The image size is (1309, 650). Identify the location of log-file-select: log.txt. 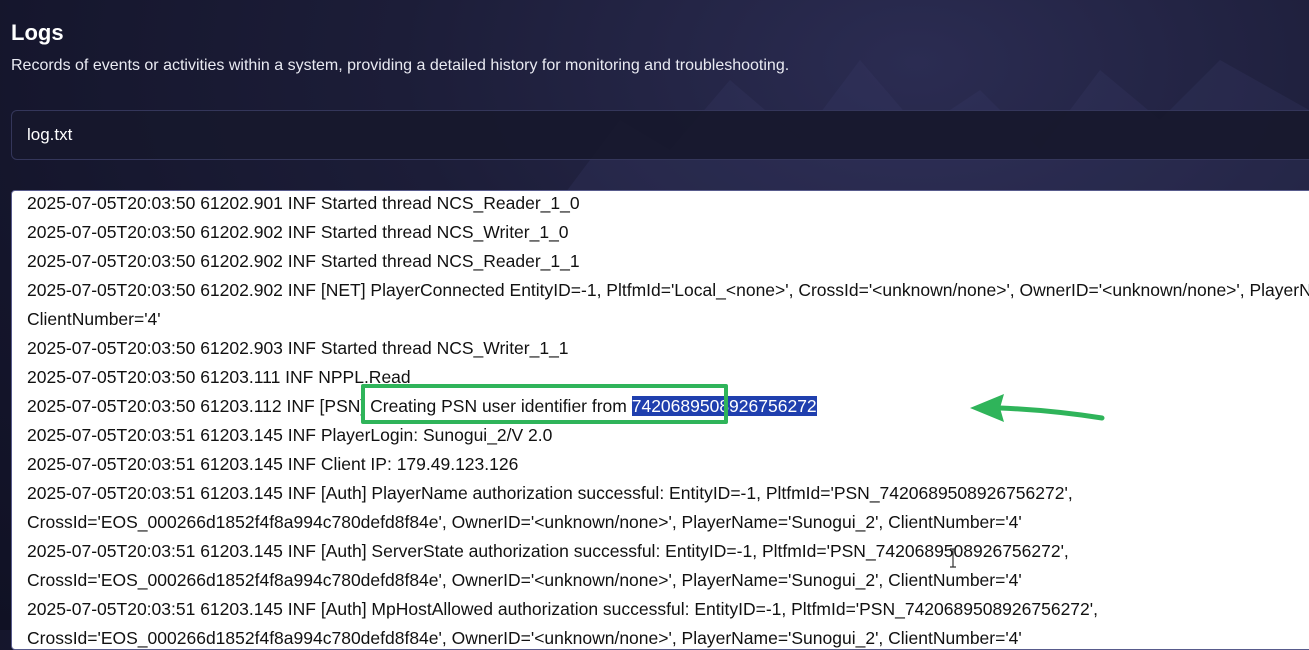
(660, 135).